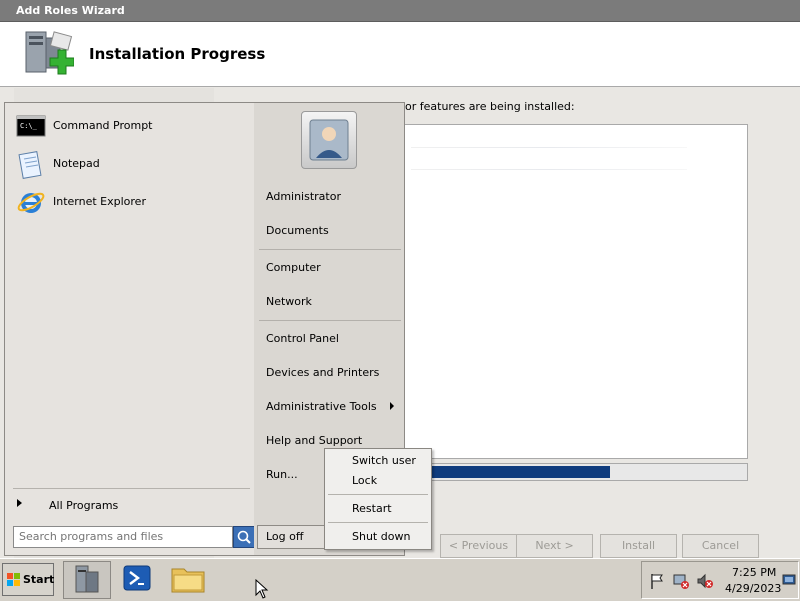 This screenshot has width=800, height=601. I want to click on search-icon, so click(244, 537).